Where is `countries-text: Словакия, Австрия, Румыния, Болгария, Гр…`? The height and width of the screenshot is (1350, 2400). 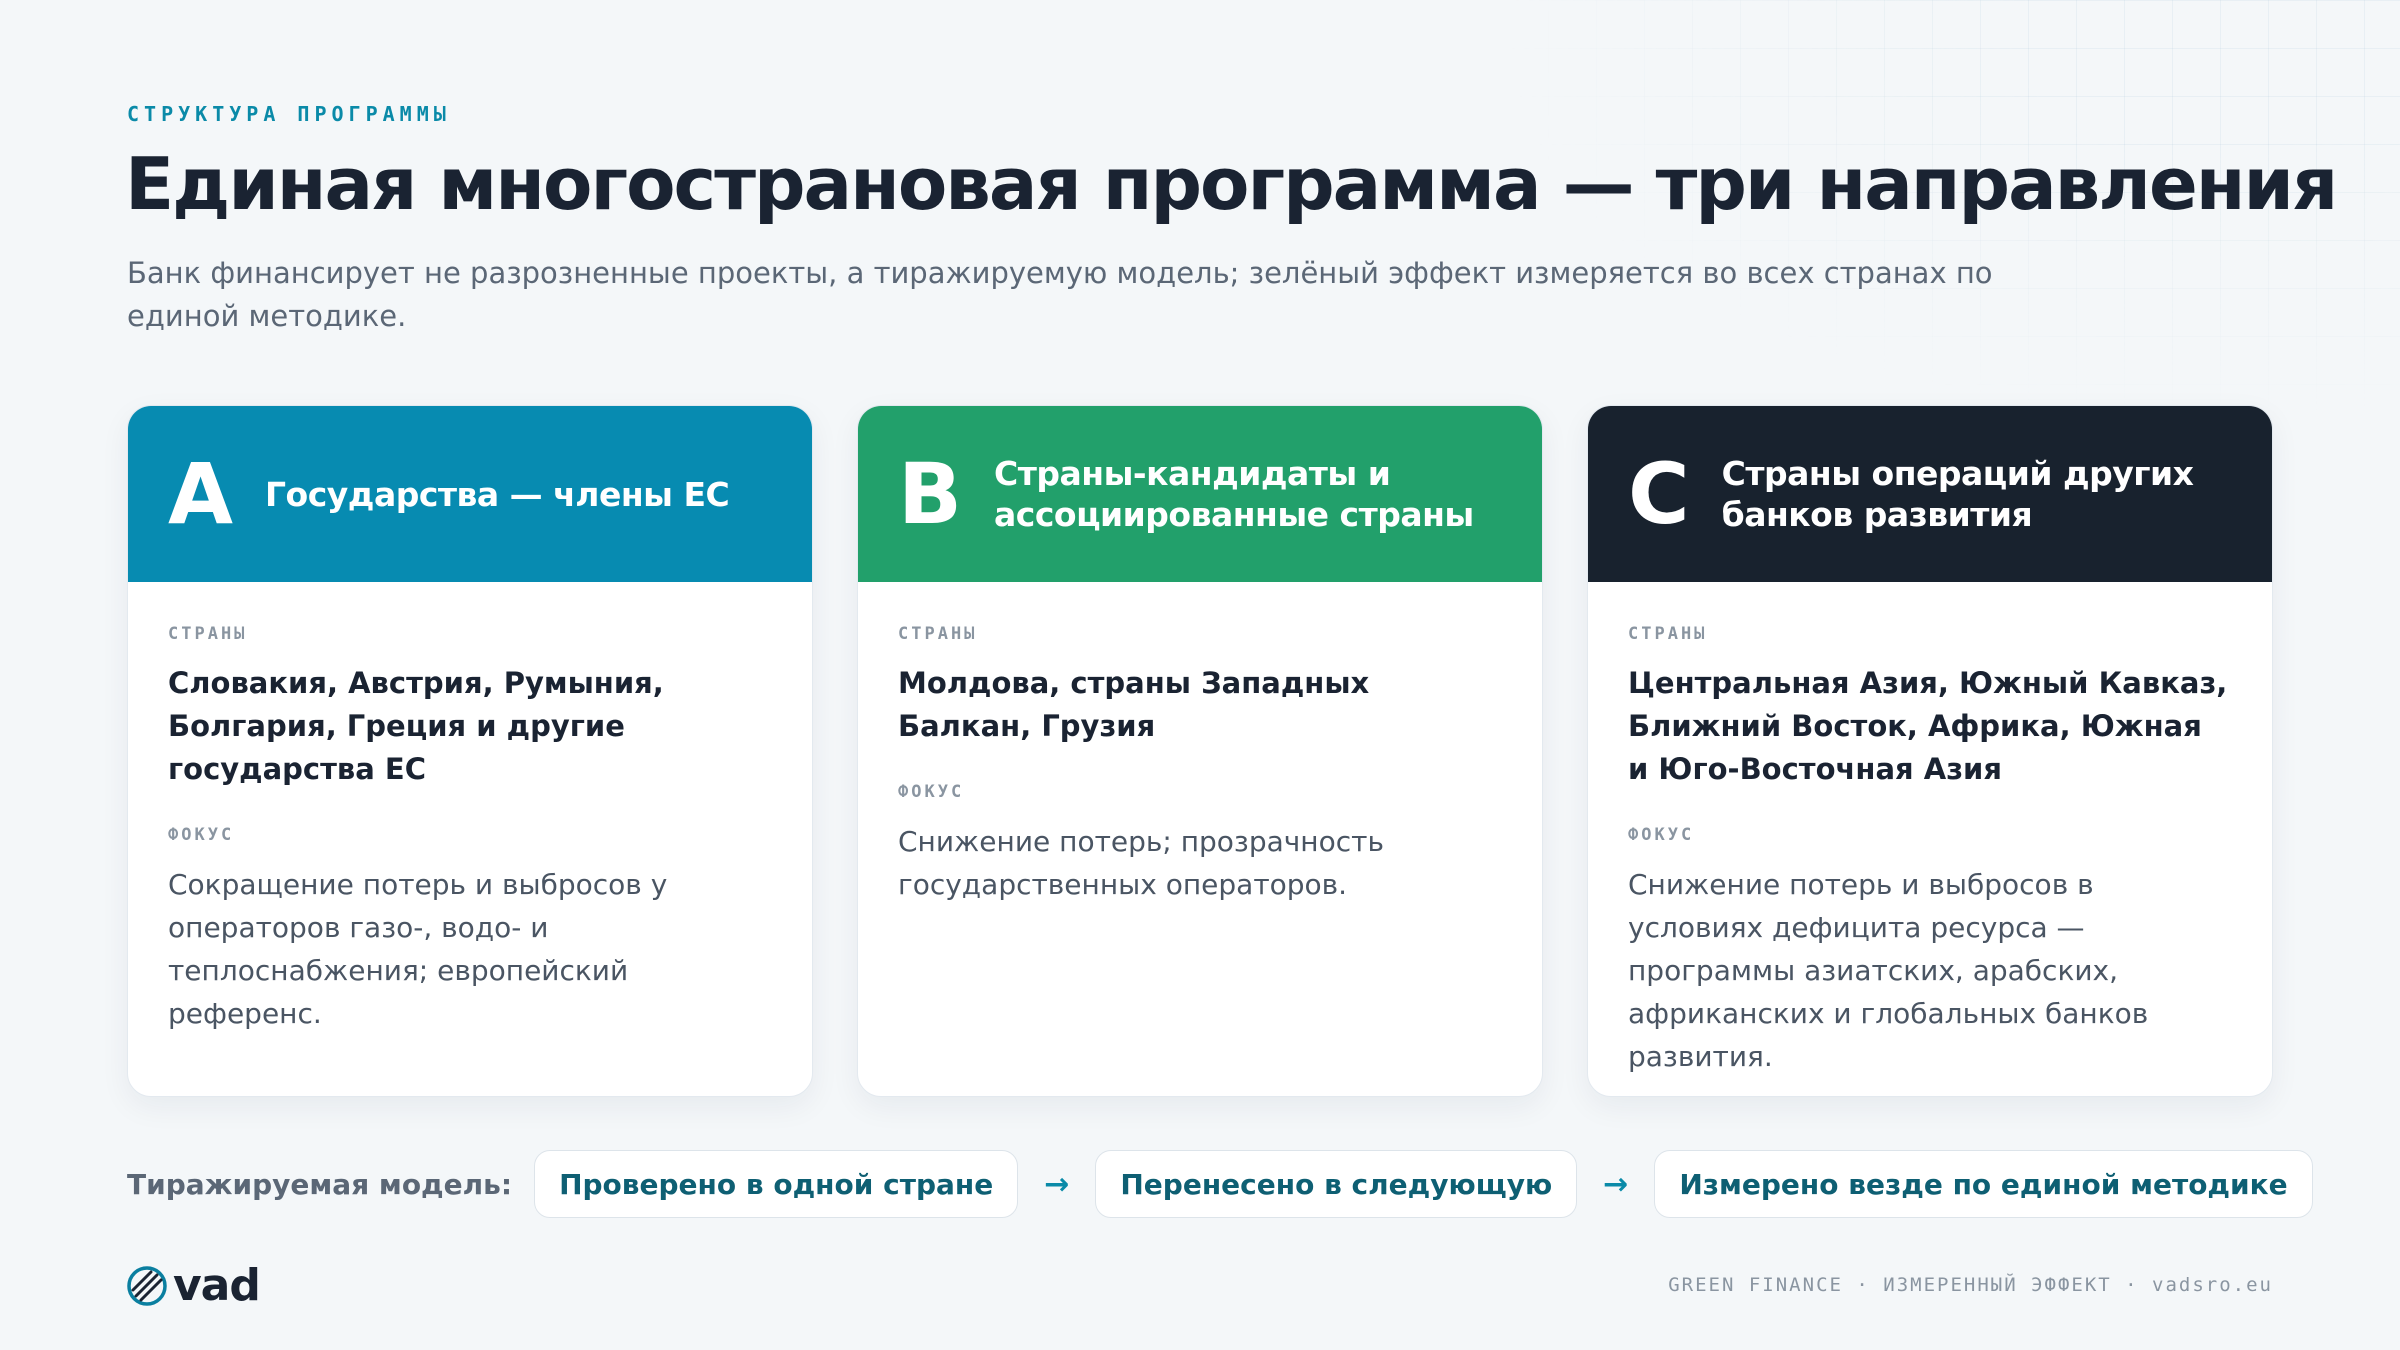 countries-text: Словакия, Австрия, Румыния, Болгария, Гр… is located at coordinates (416, 726).